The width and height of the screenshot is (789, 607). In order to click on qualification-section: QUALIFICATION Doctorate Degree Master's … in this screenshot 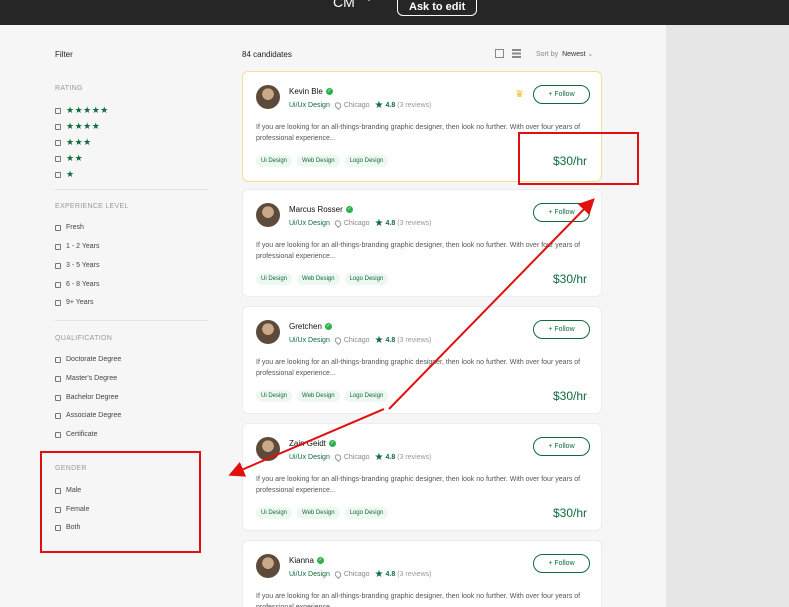, I will do `click(132, 386)`.